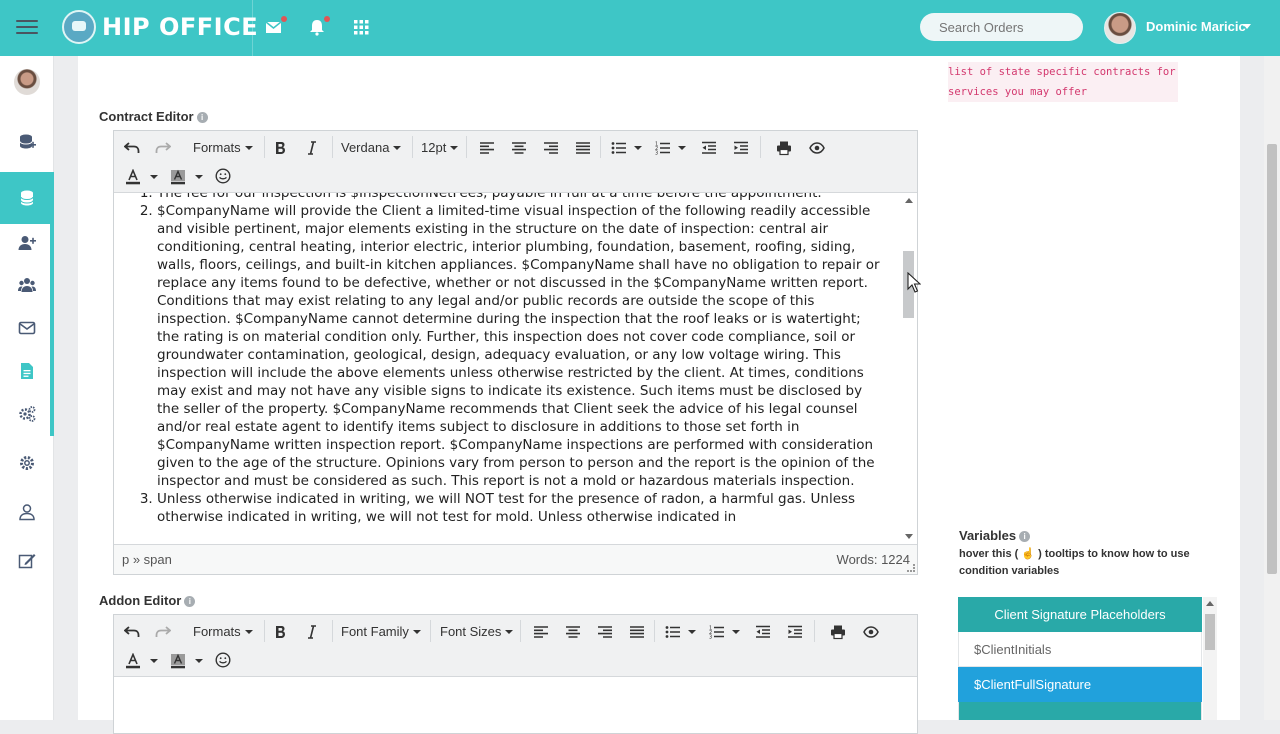 This screenshot has width=1280, height=734. What do you see at coordinates (1196, 26) in the screenshot?
I see `user-name: Dominic Maricic` at bounding box center [1196, 26].